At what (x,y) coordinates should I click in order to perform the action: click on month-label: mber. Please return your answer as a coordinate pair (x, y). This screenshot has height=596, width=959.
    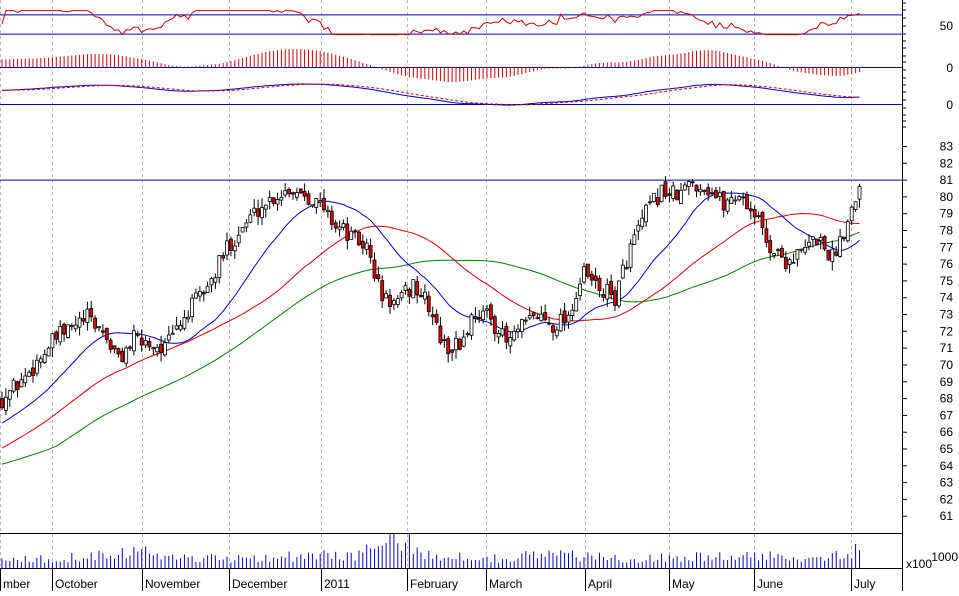
    Looking at the image, I should click on (16, 584).